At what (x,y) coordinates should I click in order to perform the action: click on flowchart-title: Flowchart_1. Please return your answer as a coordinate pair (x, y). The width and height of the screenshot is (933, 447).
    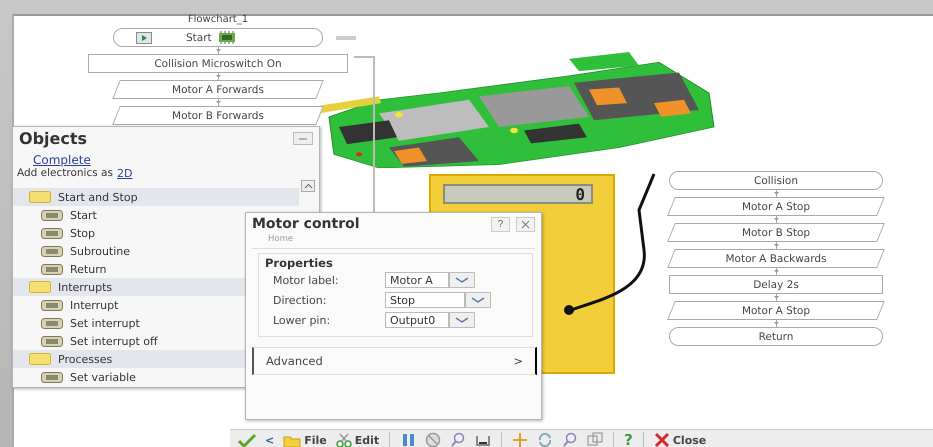
    Looking at the image, I should click on (218, 19).